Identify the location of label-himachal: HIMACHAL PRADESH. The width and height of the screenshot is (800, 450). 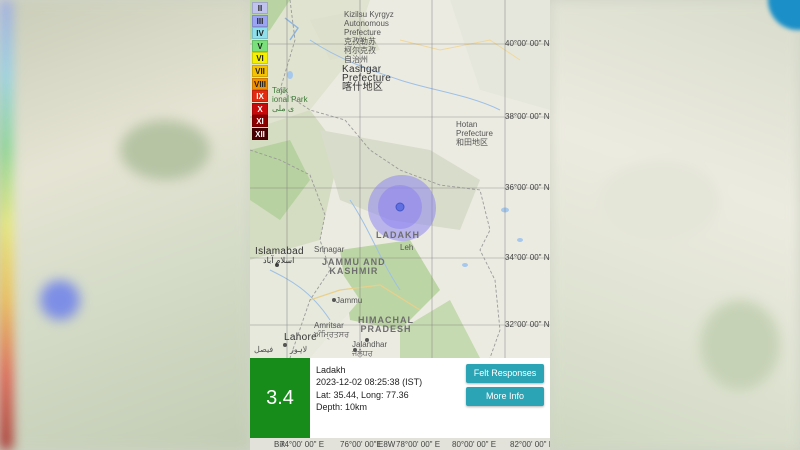
(386, 324).